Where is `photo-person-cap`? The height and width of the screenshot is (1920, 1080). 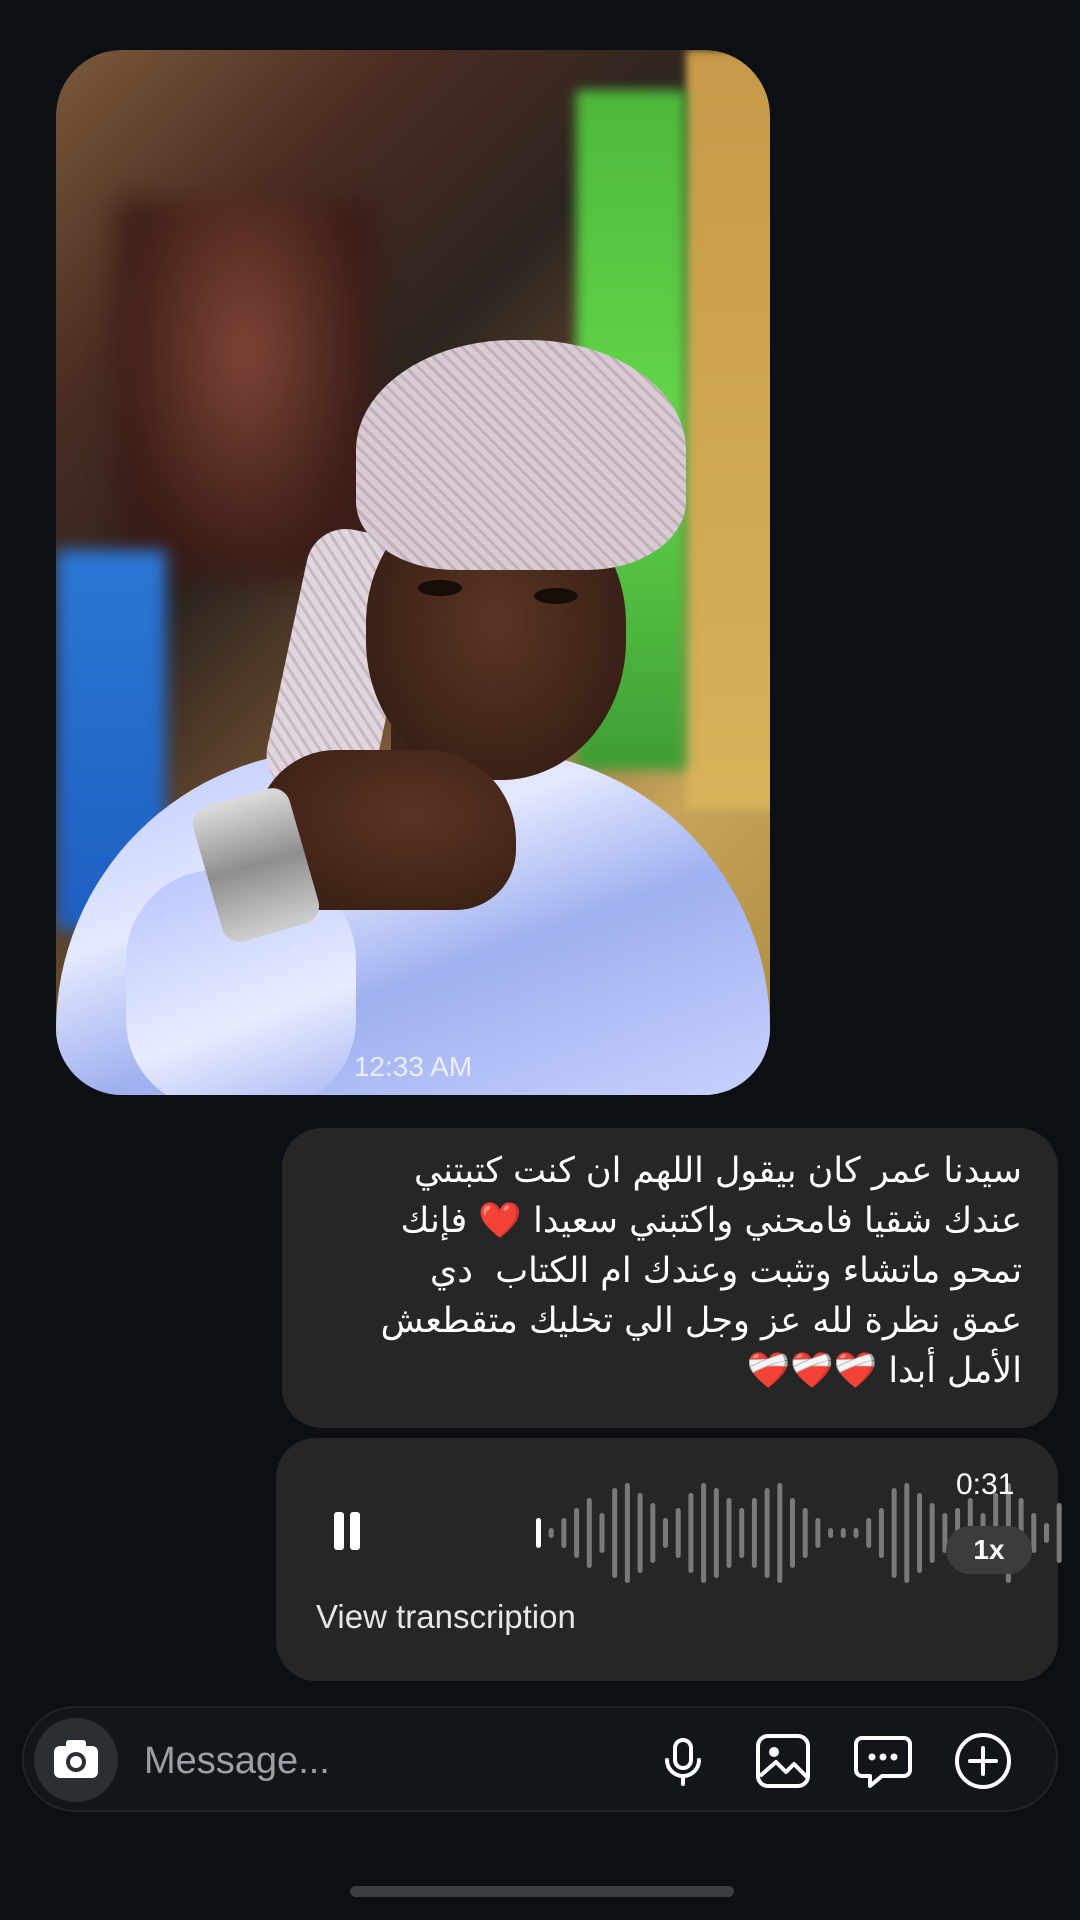 photo-person-cap is located at coordinates (521, 455).